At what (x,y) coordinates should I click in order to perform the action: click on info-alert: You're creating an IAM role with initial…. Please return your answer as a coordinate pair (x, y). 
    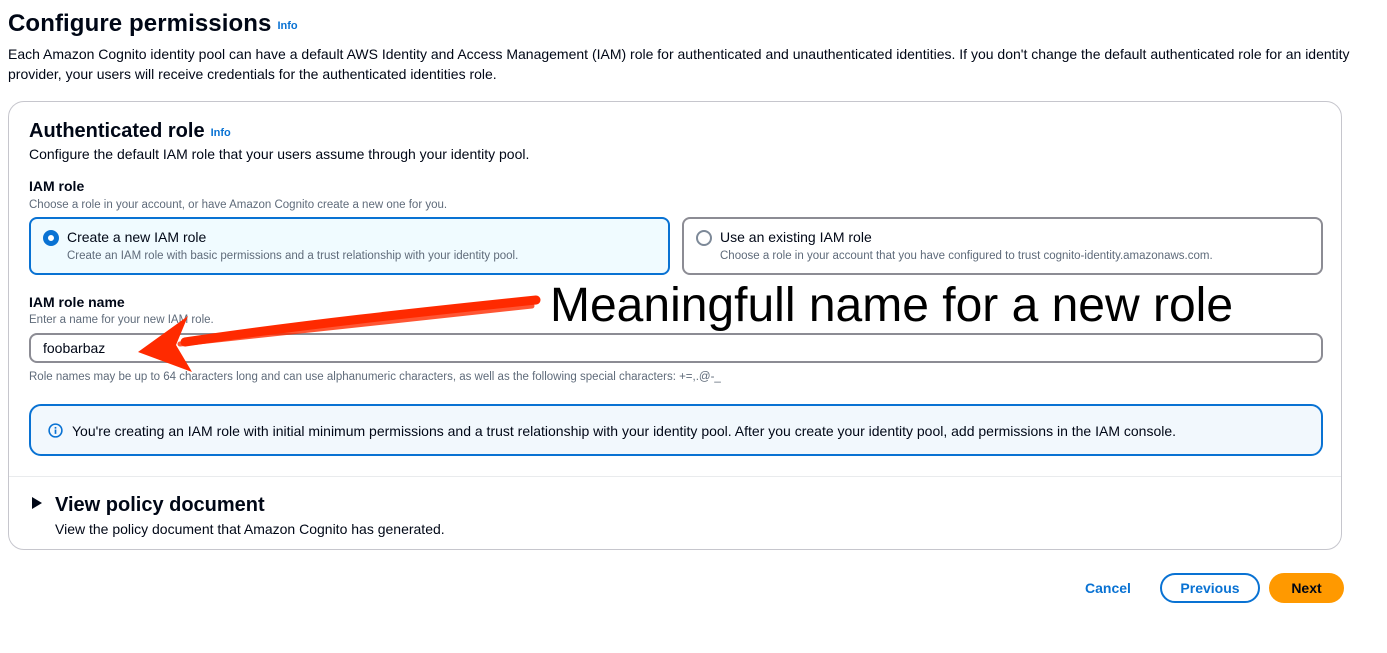
    Looking at the image, I should click on (676, 430).